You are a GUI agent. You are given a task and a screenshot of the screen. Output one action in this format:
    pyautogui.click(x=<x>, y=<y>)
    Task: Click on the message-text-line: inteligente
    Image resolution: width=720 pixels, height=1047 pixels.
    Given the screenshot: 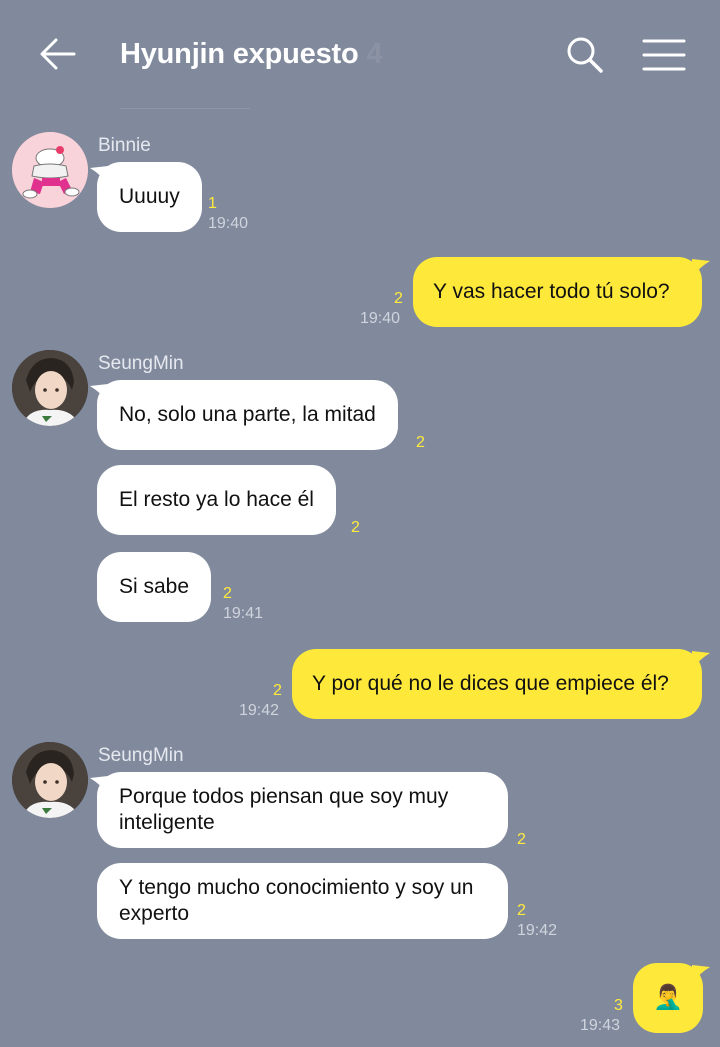 What is the action you would take?
    pyautogui.click(x=167, y=822)
    